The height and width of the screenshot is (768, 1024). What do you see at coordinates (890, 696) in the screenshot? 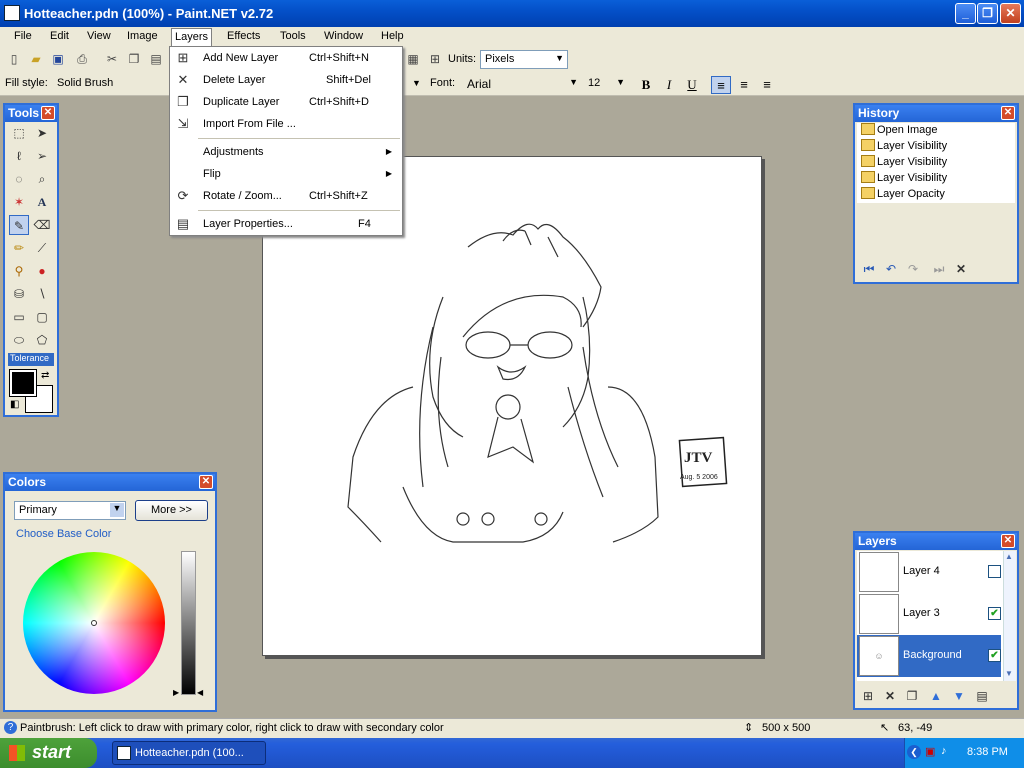
I see `delete-layer-icon: ✕` at bounding box center [890, 696].